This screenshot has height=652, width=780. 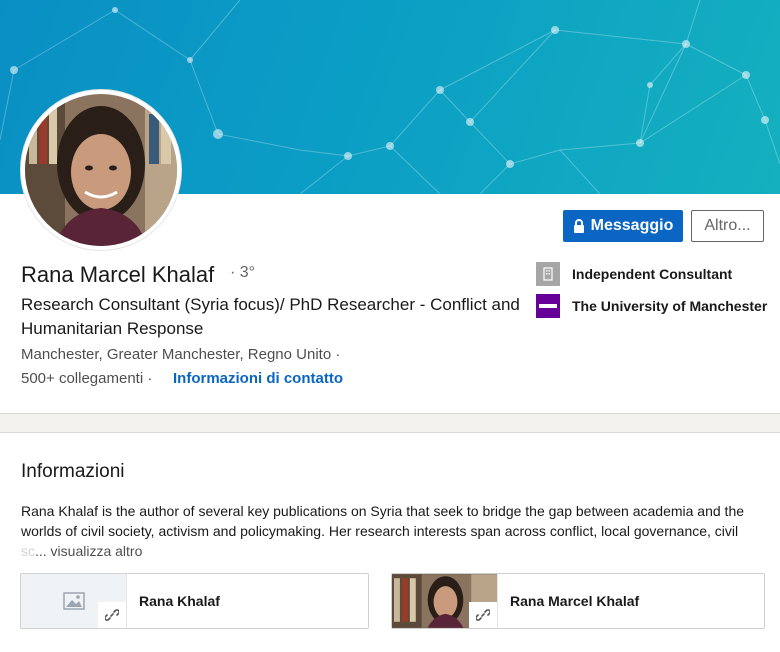 I want to click on profile-avatar, so click(x=101, y=170).